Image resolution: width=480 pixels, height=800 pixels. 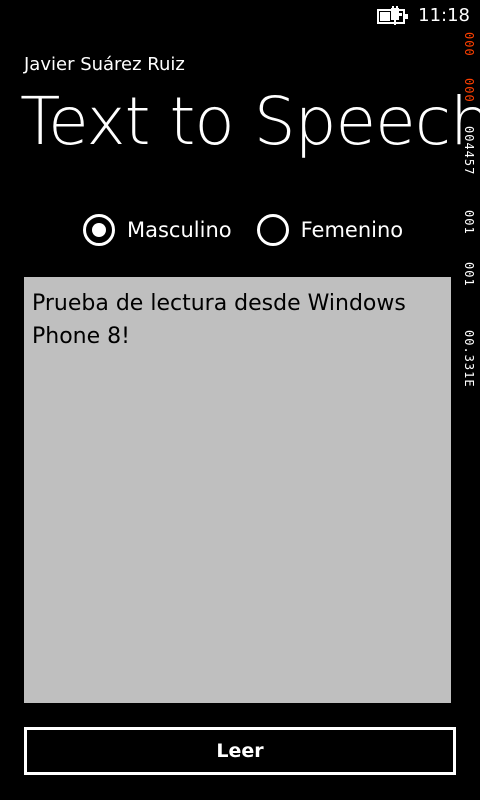 I want to click on frame-rate-counter-value: 00.331E, so click(x=469, y=359).